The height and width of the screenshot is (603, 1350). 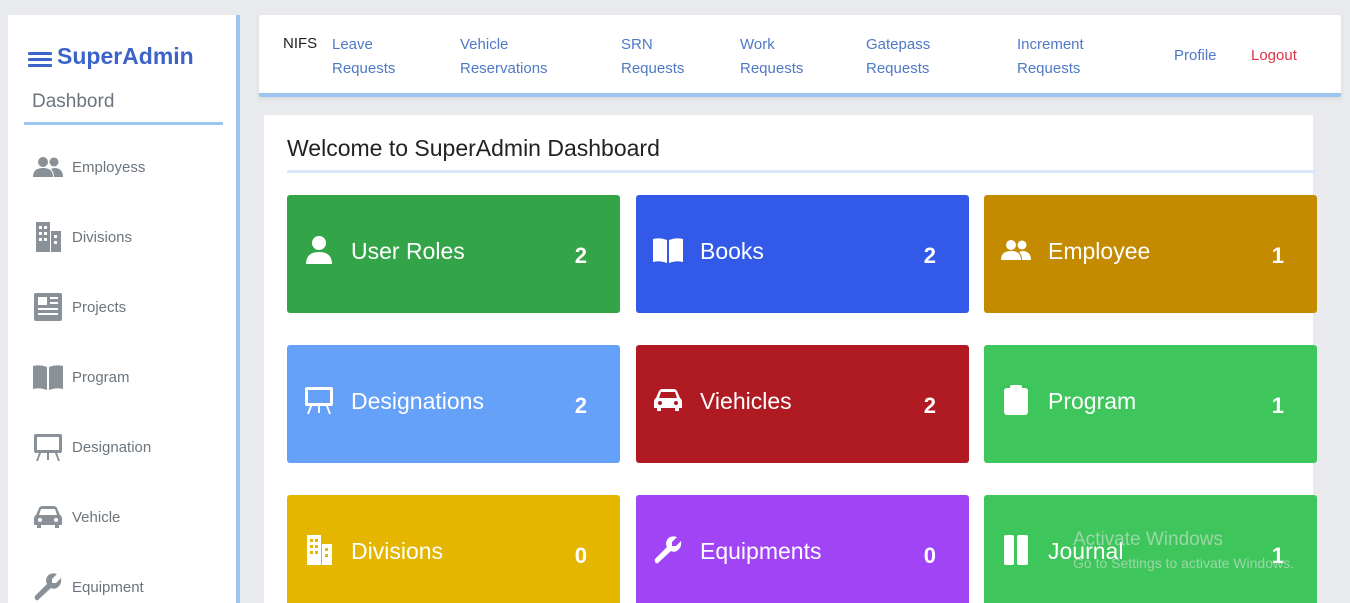 I want to click on navbar-brand: NIFS, so click(x=300, y=43).